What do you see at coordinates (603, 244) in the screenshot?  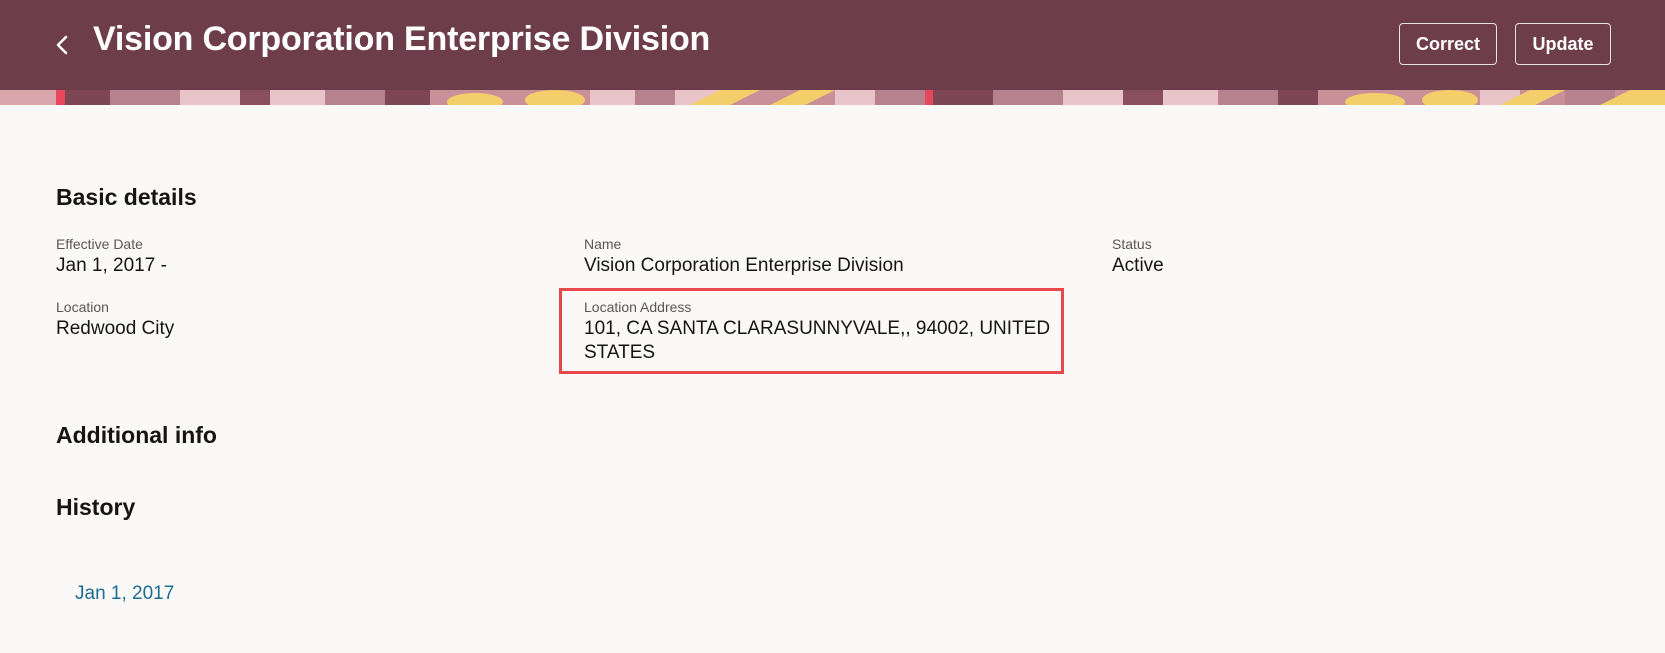 I see `name-label: Name` at bounding box center [603, 244].